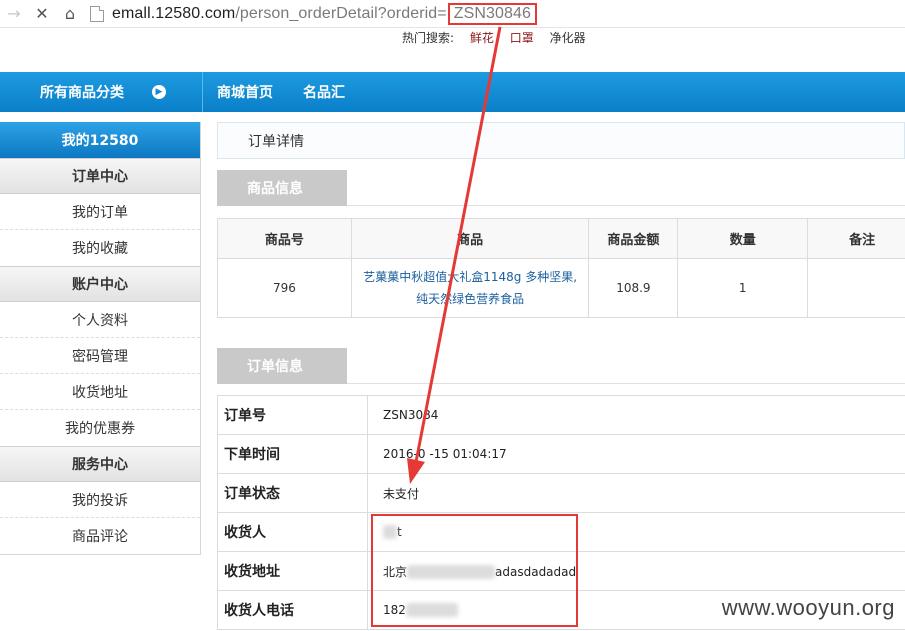 Image resolution: width=905 pixels, height=631 pixels. Describe the element at coordinates (292, 532) in the screenshot. I see `order-label: 收货人` at that location.